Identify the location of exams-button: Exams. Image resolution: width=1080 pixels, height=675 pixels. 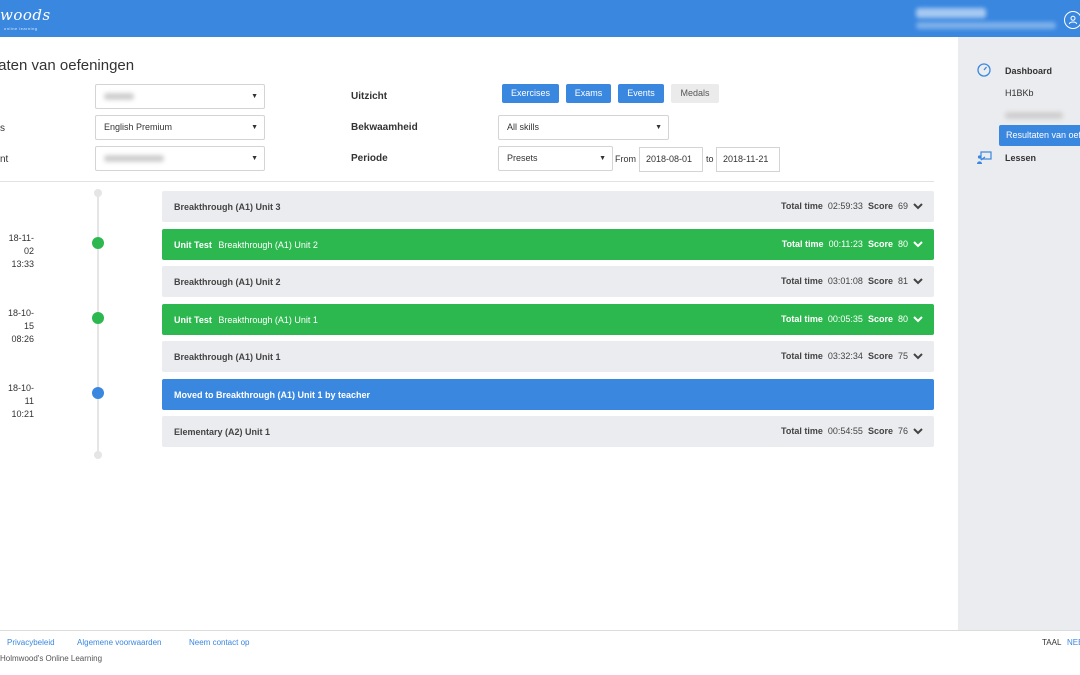
(588, 93).